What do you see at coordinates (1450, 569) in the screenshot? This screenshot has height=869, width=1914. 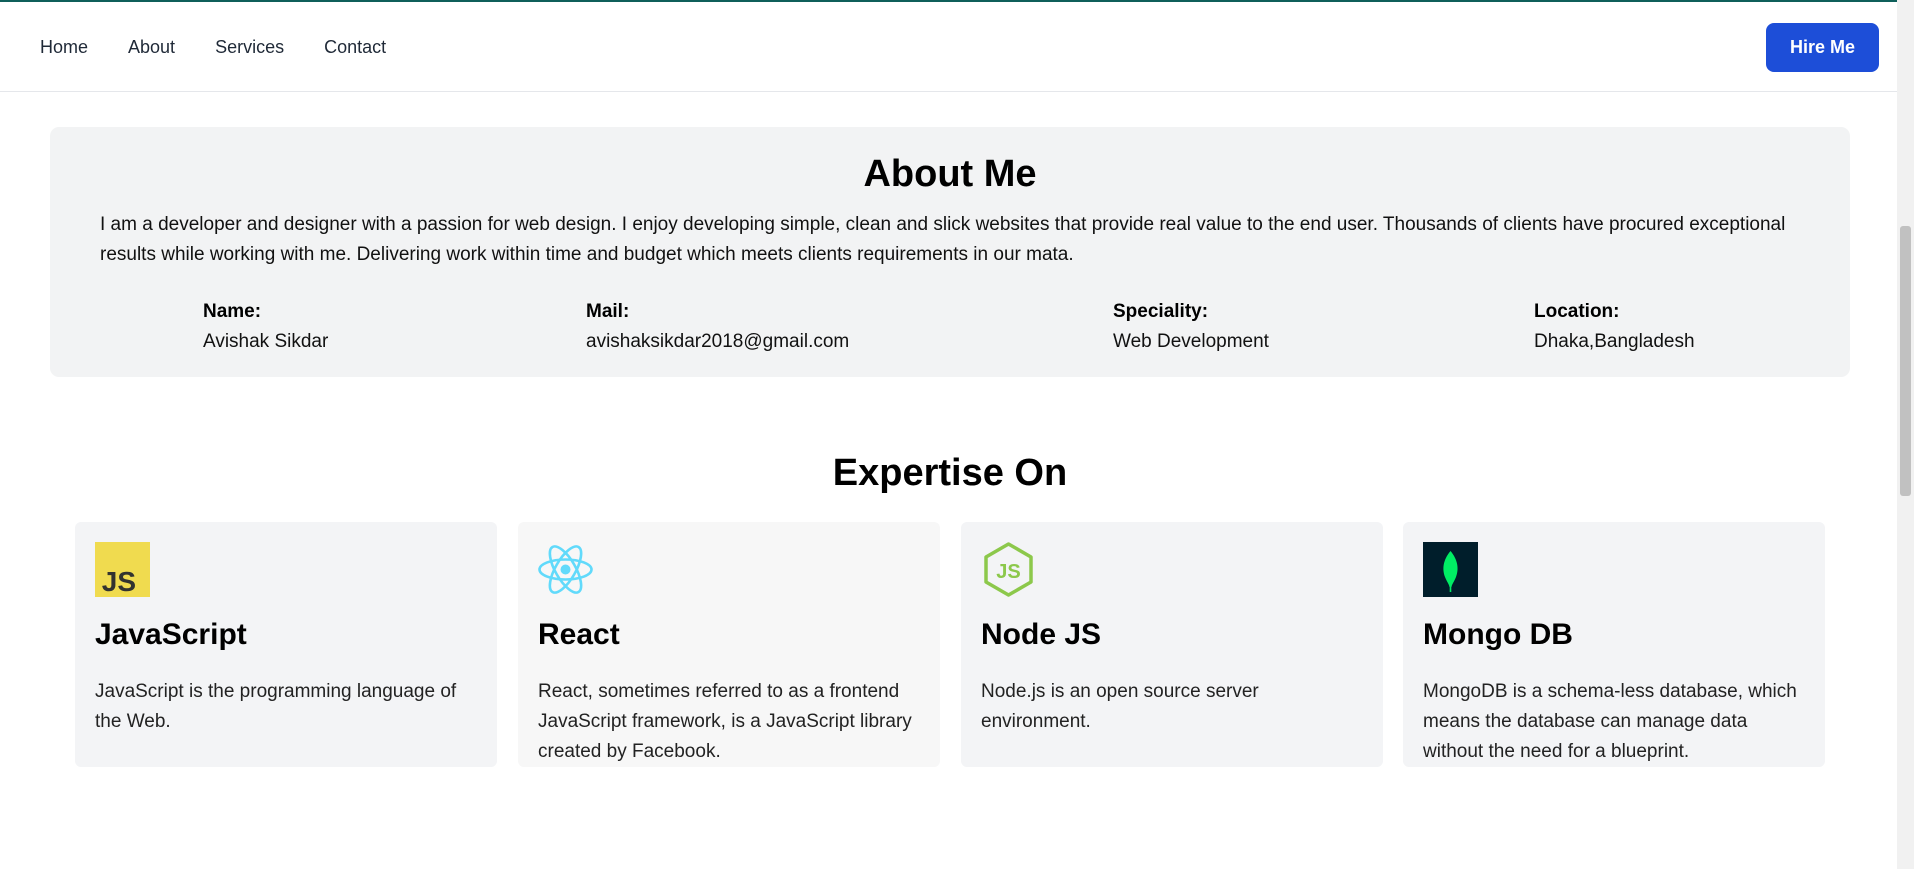 I see `mongodb-icon` at bounding box center [1450, 569].